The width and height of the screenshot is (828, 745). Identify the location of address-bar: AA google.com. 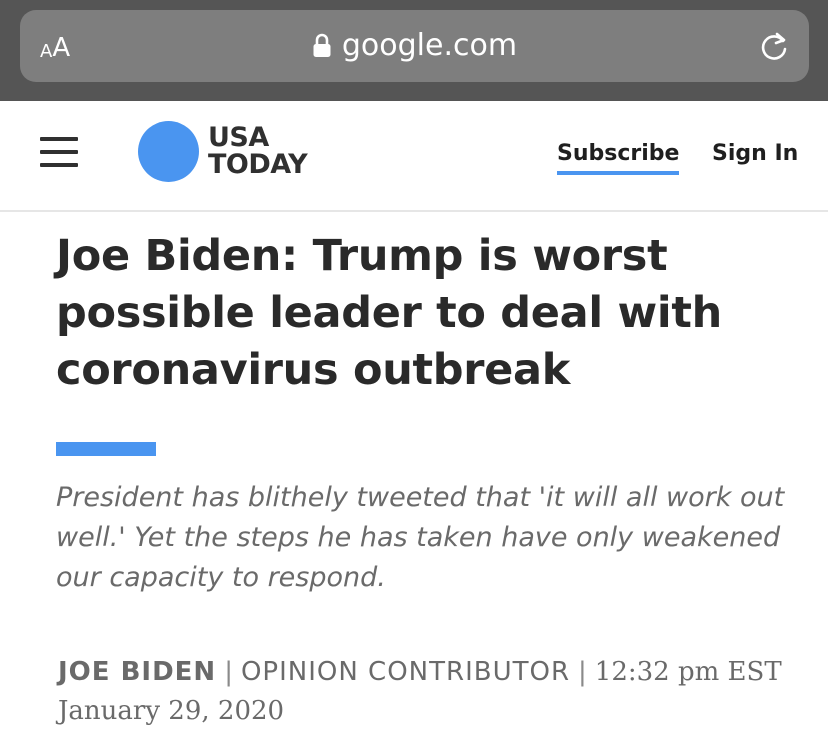
(414, 46).